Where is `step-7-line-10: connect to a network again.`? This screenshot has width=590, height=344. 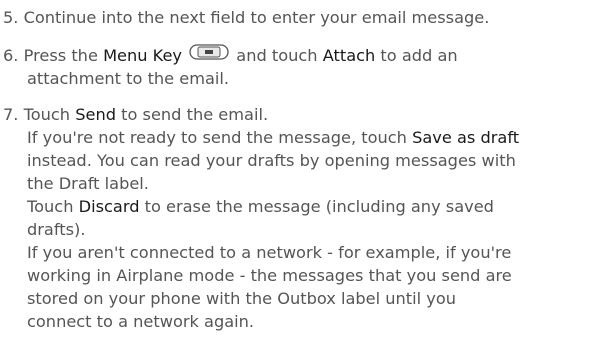 step-7-line-10: connect to a network again. is located at coordinates (140, 321).